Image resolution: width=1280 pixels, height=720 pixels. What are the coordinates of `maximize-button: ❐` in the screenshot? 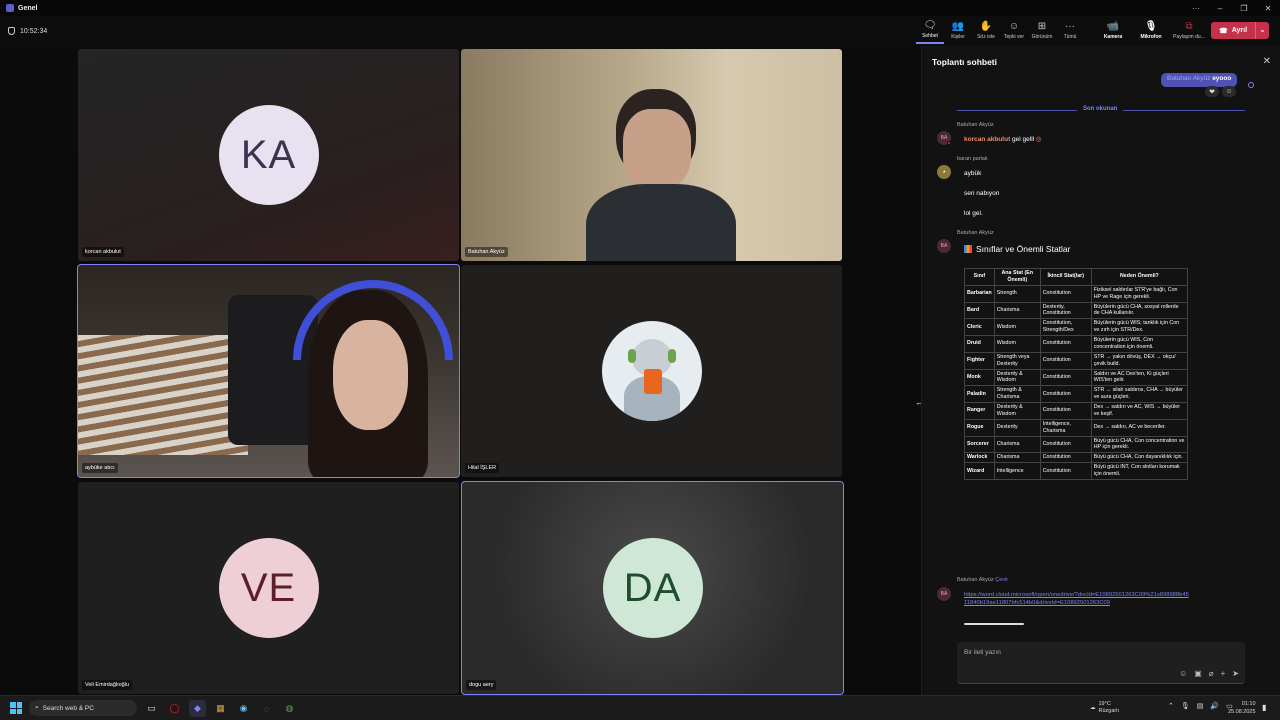 It's located at (1244, 8).